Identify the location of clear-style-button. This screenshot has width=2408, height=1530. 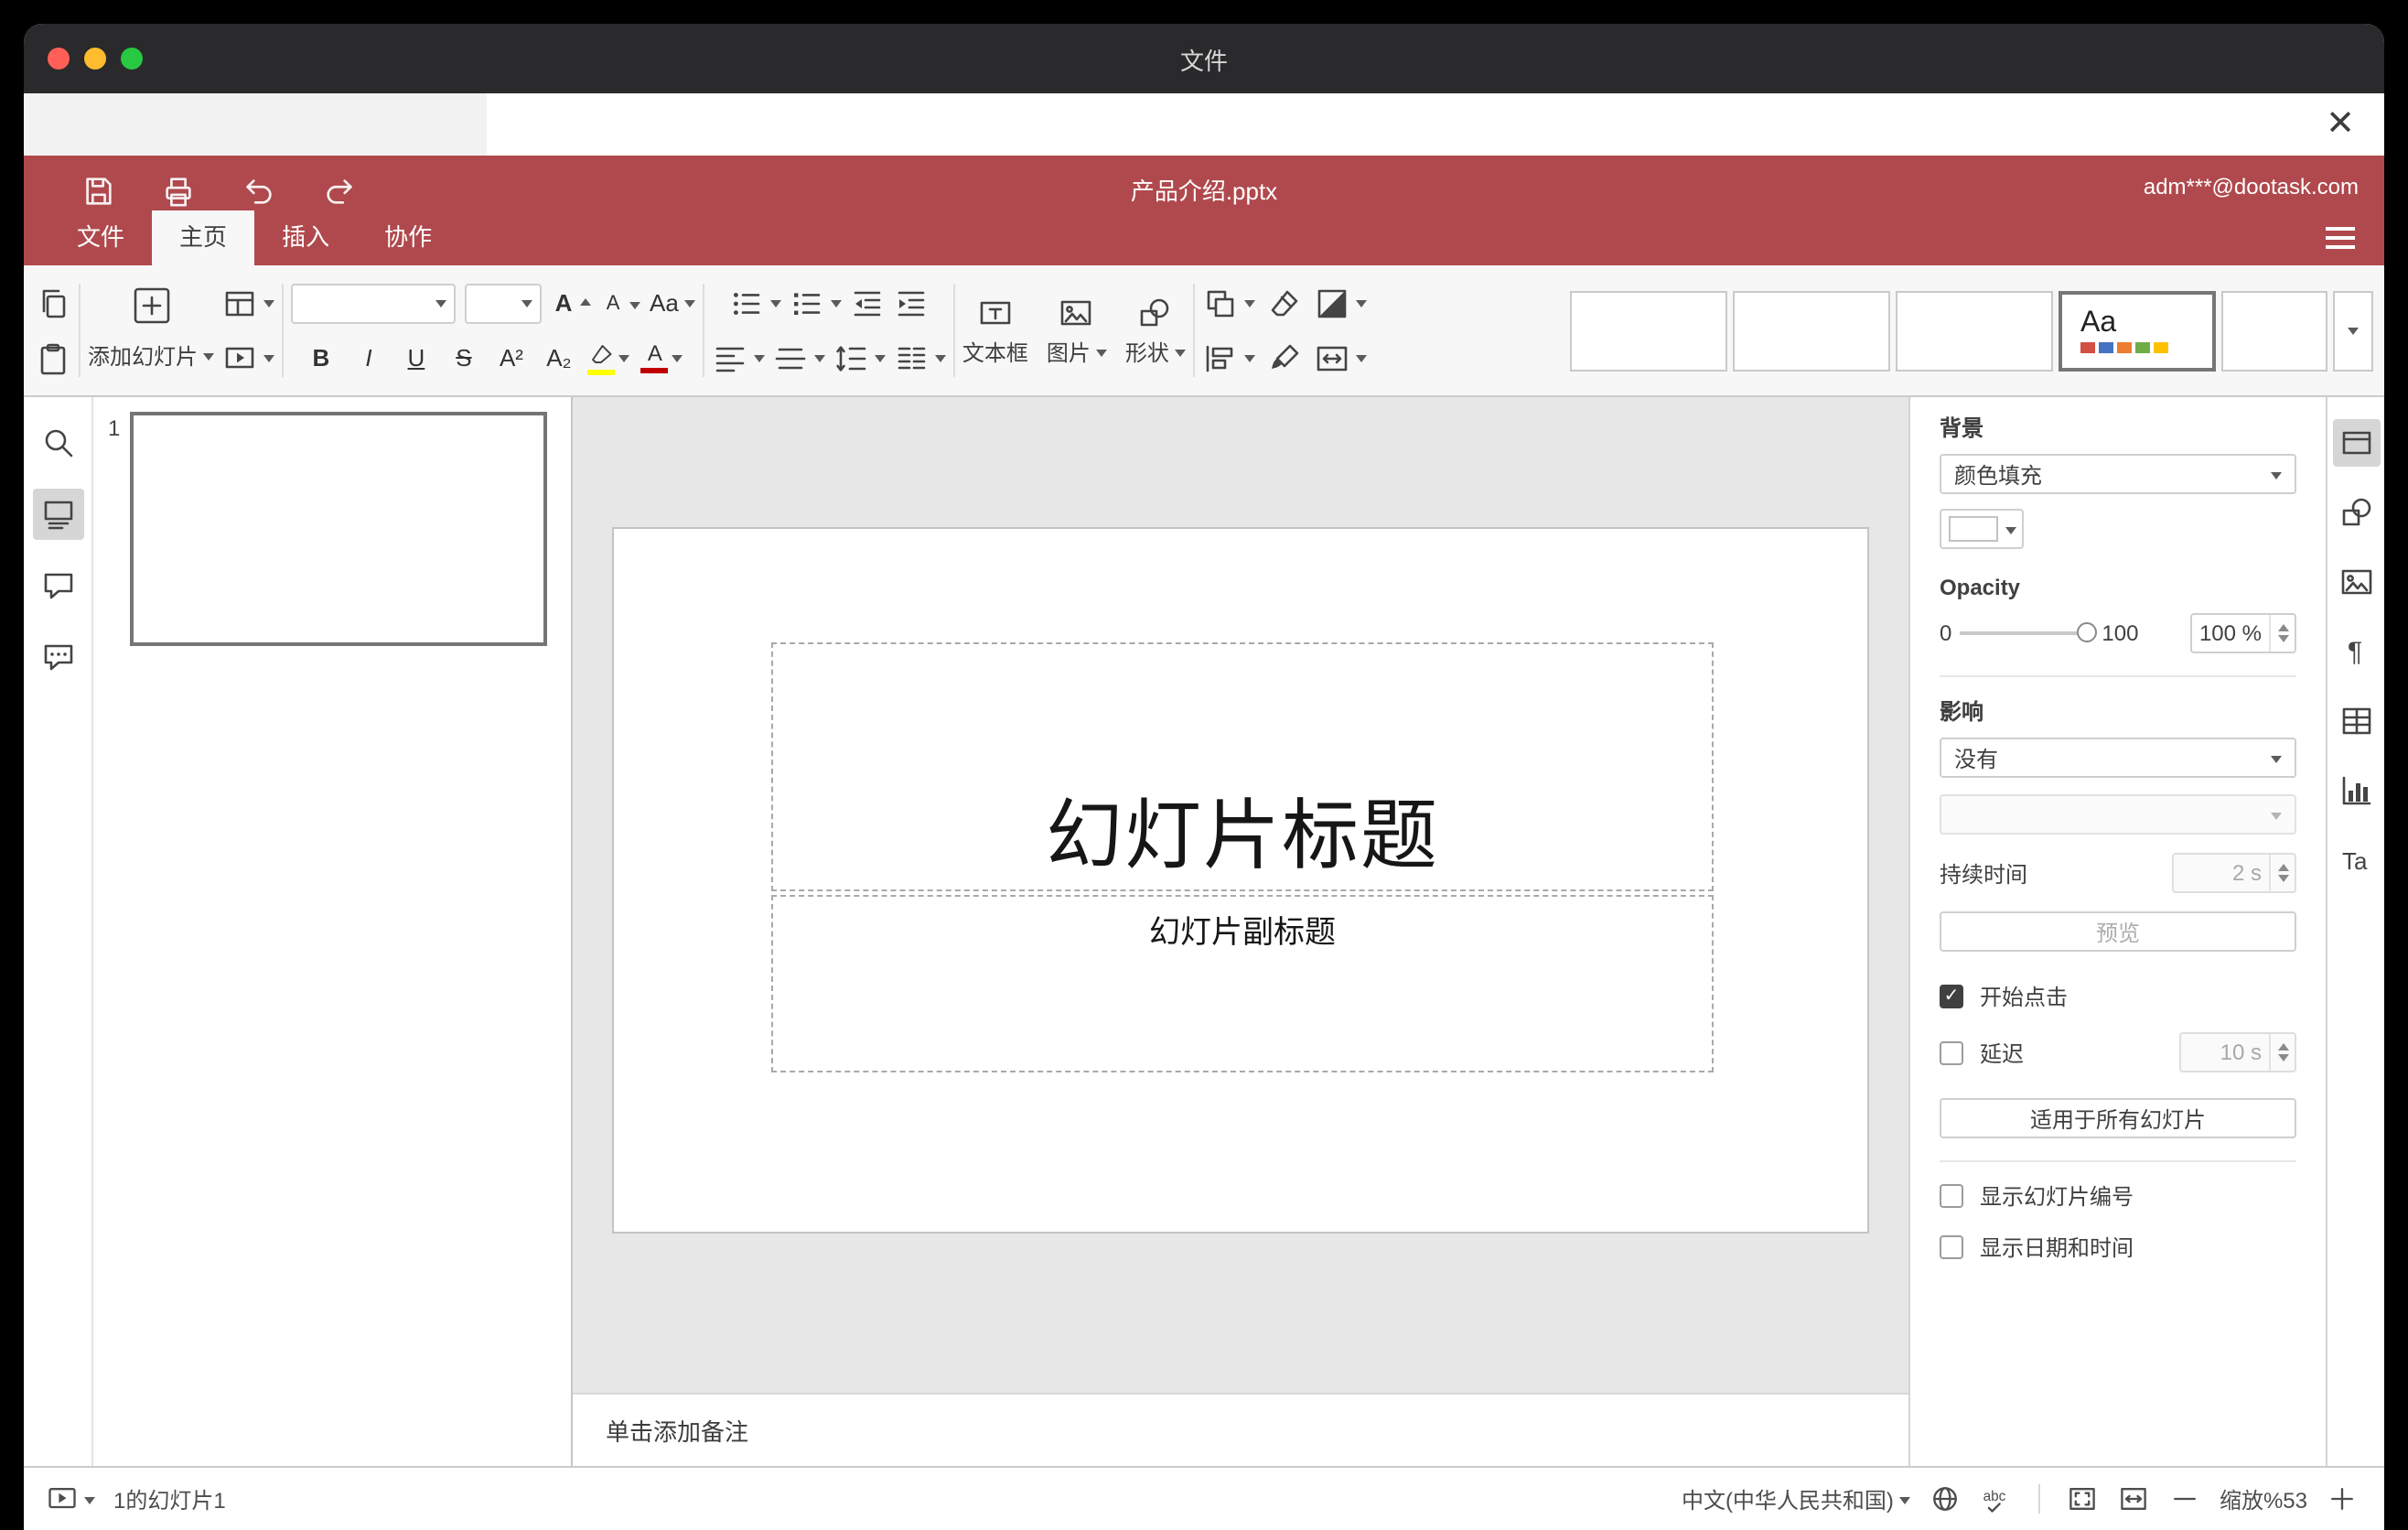
(1284, 303).